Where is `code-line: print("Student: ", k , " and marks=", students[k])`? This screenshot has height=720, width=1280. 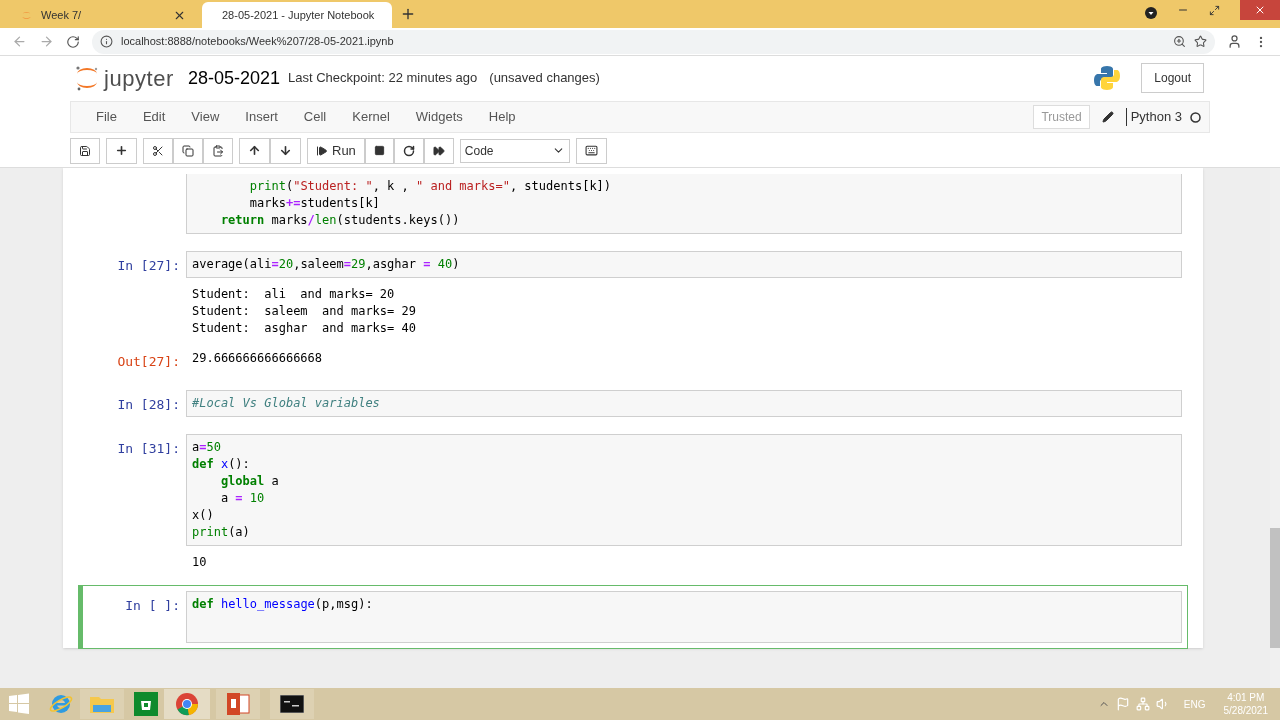 code-line: print("Student: ", k , " and marks=", students[k]) is located at coordinates (430, 186).